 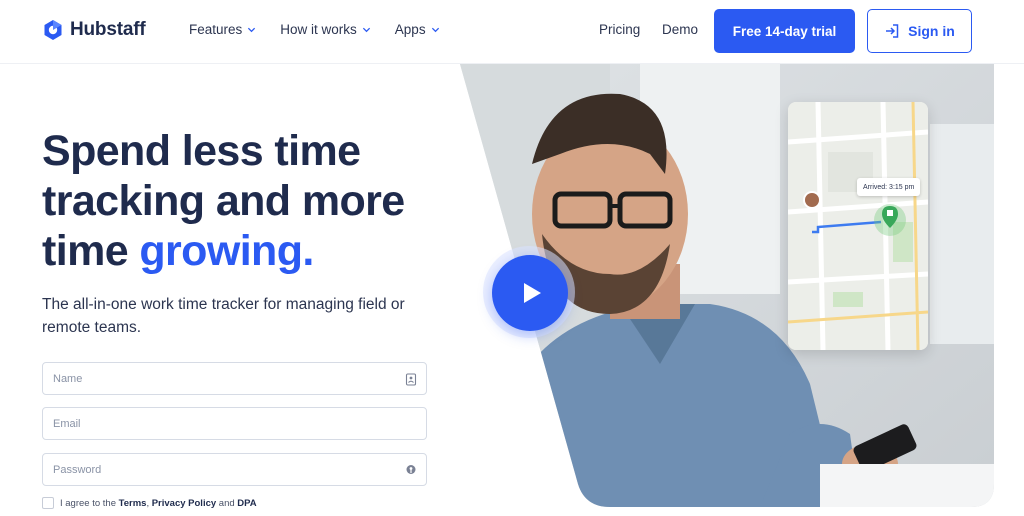 I want to click on nav-pricing: Pricing, so click(x=619, y=29).